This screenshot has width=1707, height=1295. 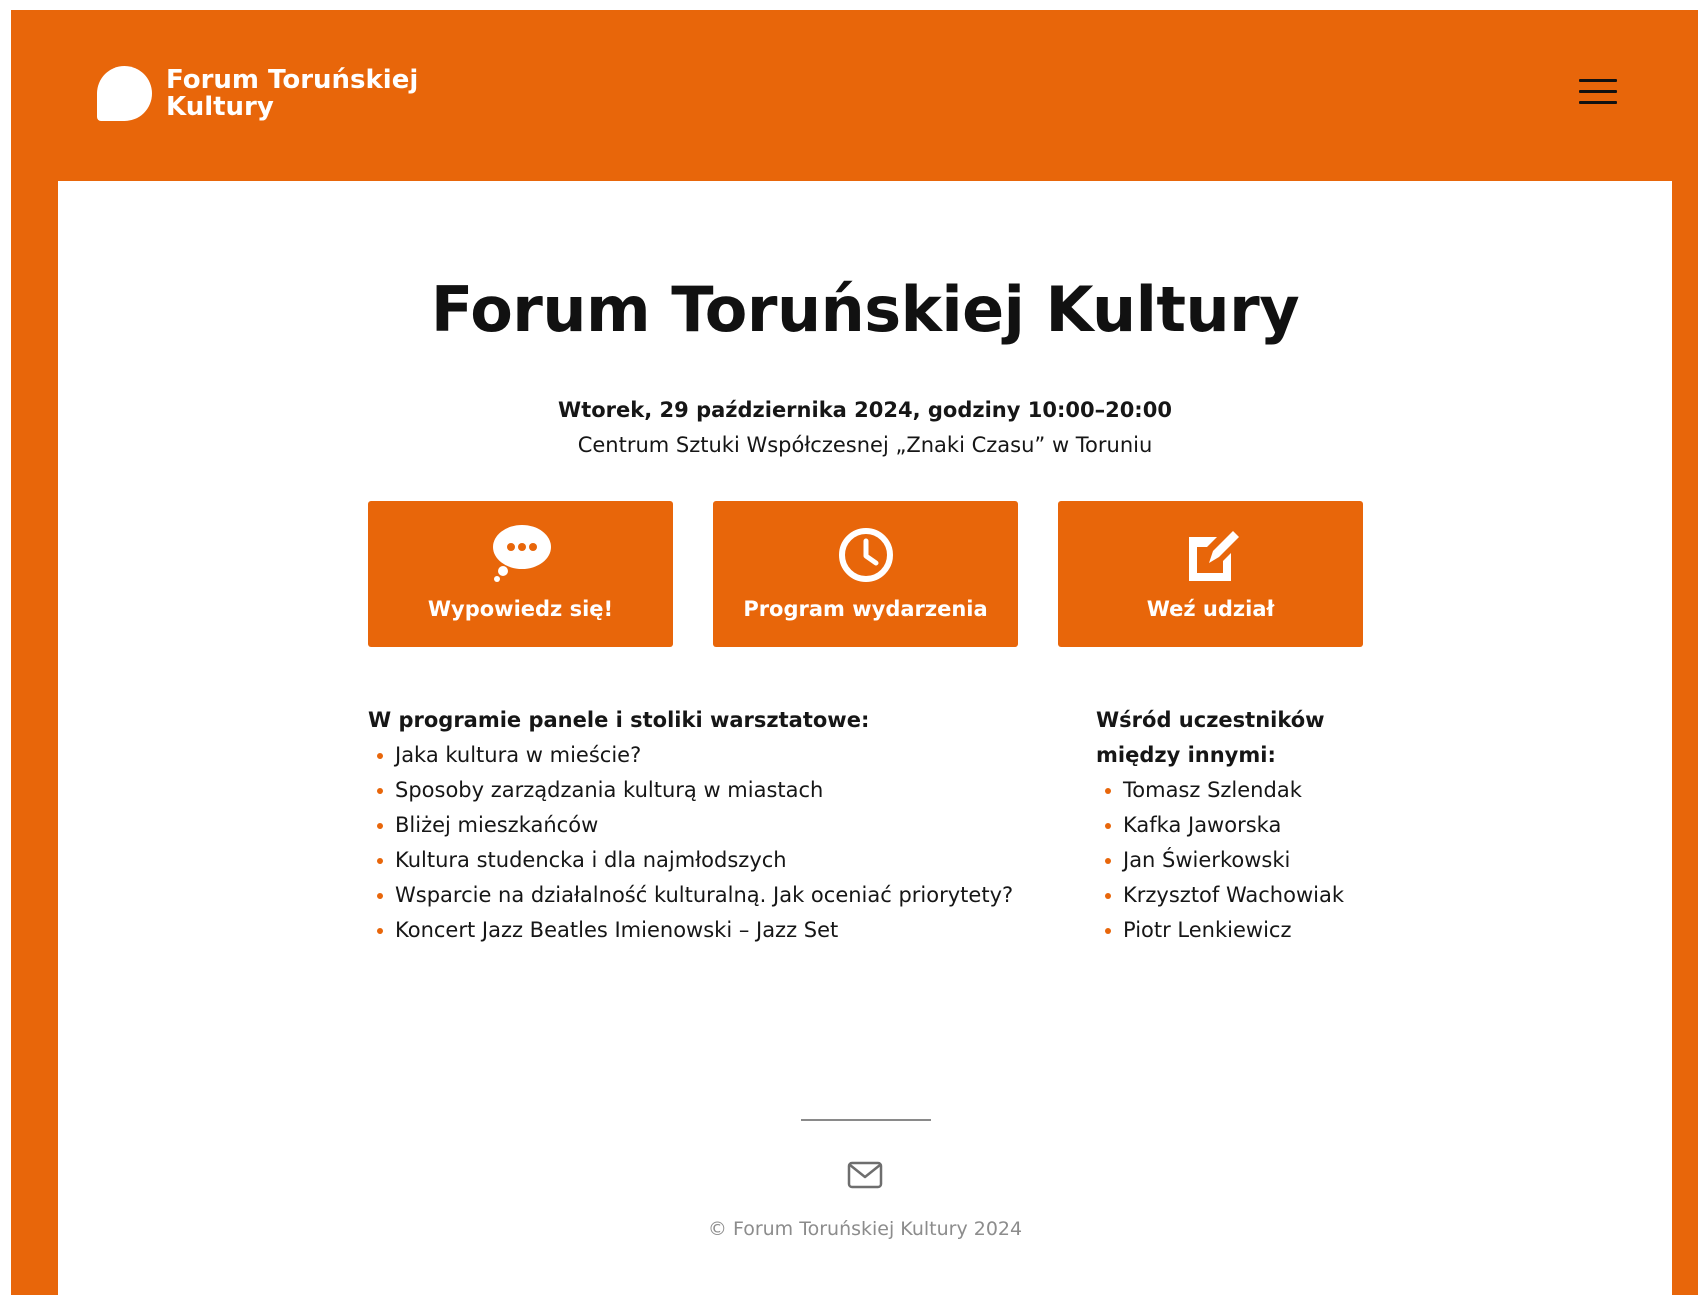 I want to click on list-item-text: Krzysztof Wachowiak, so click(x=1234, y=895).